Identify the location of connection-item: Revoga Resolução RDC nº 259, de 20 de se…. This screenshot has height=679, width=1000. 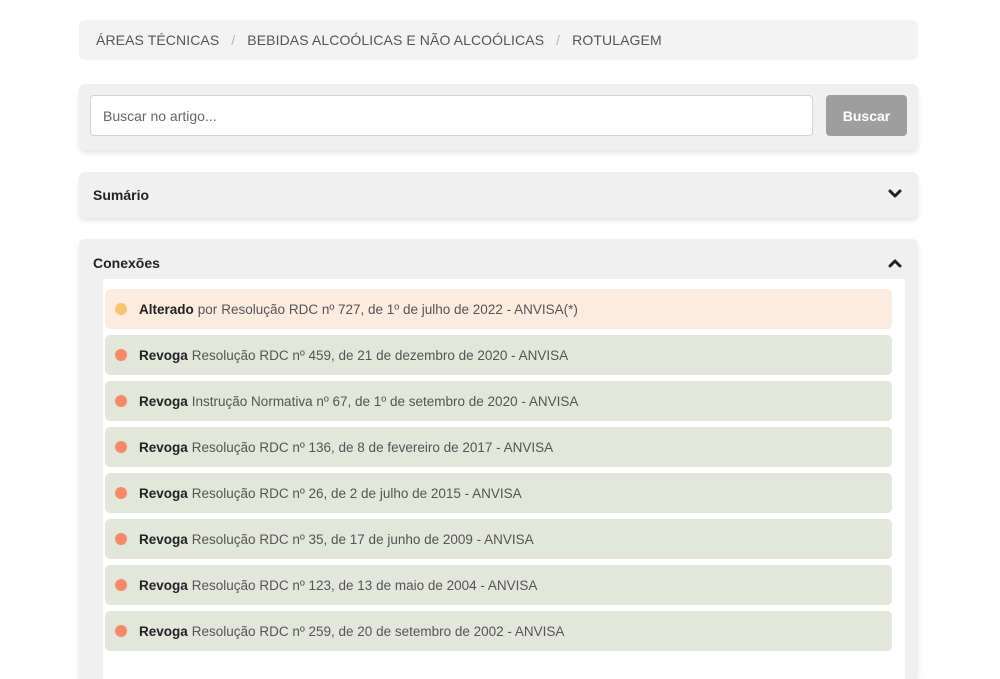
(498, 631).